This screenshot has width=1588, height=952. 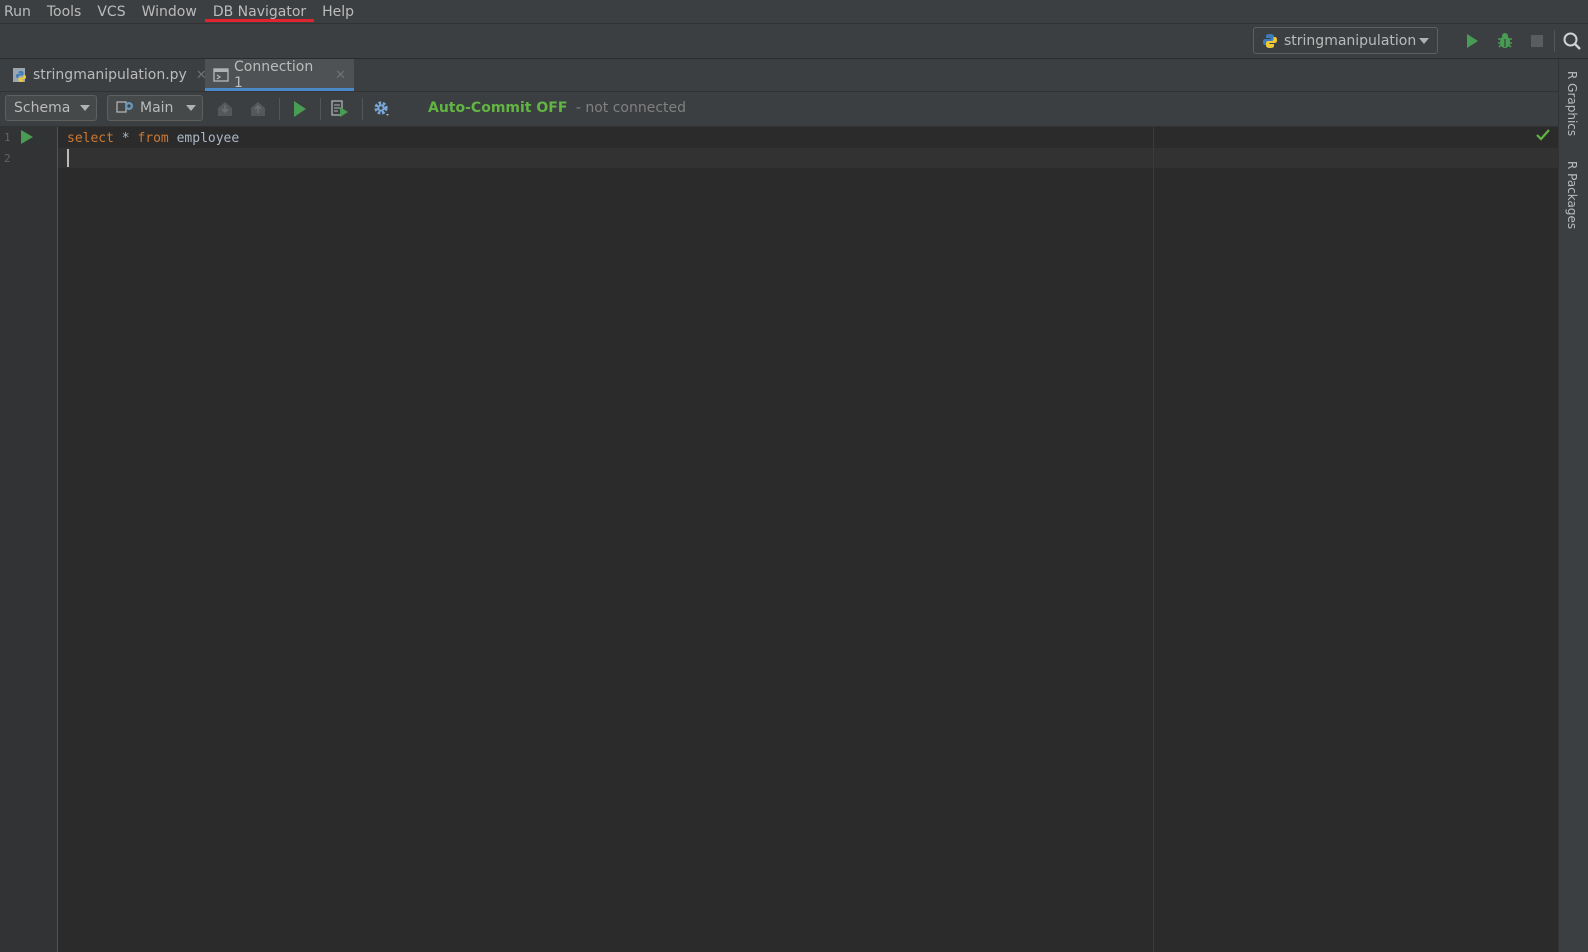 What do you see at coordinates (90, 138) in the screenshot?
I see `keyword-select: select` at bounding box center [90, 138].